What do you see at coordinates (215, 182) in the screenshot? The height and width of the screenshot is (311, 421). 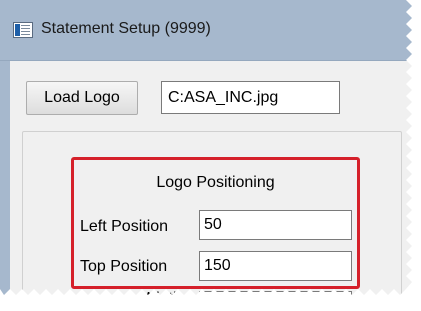 I see `logo-positioning-title: Logo Positioning` at bounding box center [215, 182].